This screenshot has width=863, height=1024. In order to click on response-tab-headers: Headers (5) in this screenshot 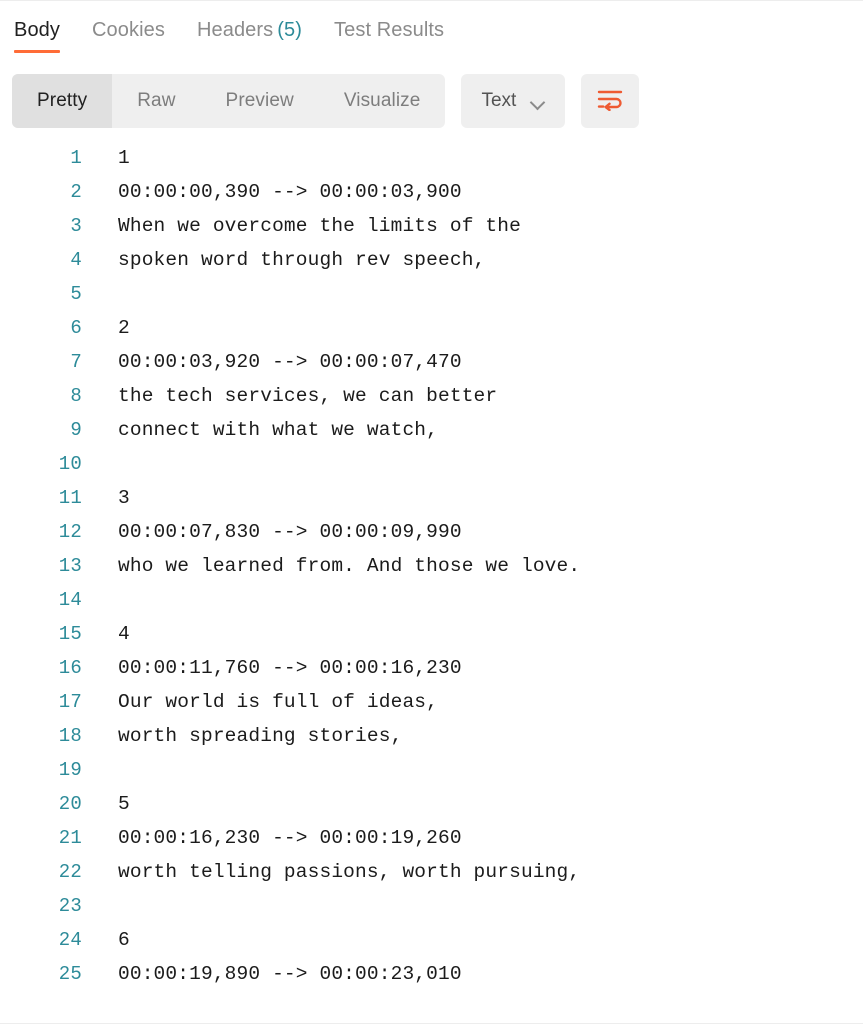, I will do `click(249, 35)`.